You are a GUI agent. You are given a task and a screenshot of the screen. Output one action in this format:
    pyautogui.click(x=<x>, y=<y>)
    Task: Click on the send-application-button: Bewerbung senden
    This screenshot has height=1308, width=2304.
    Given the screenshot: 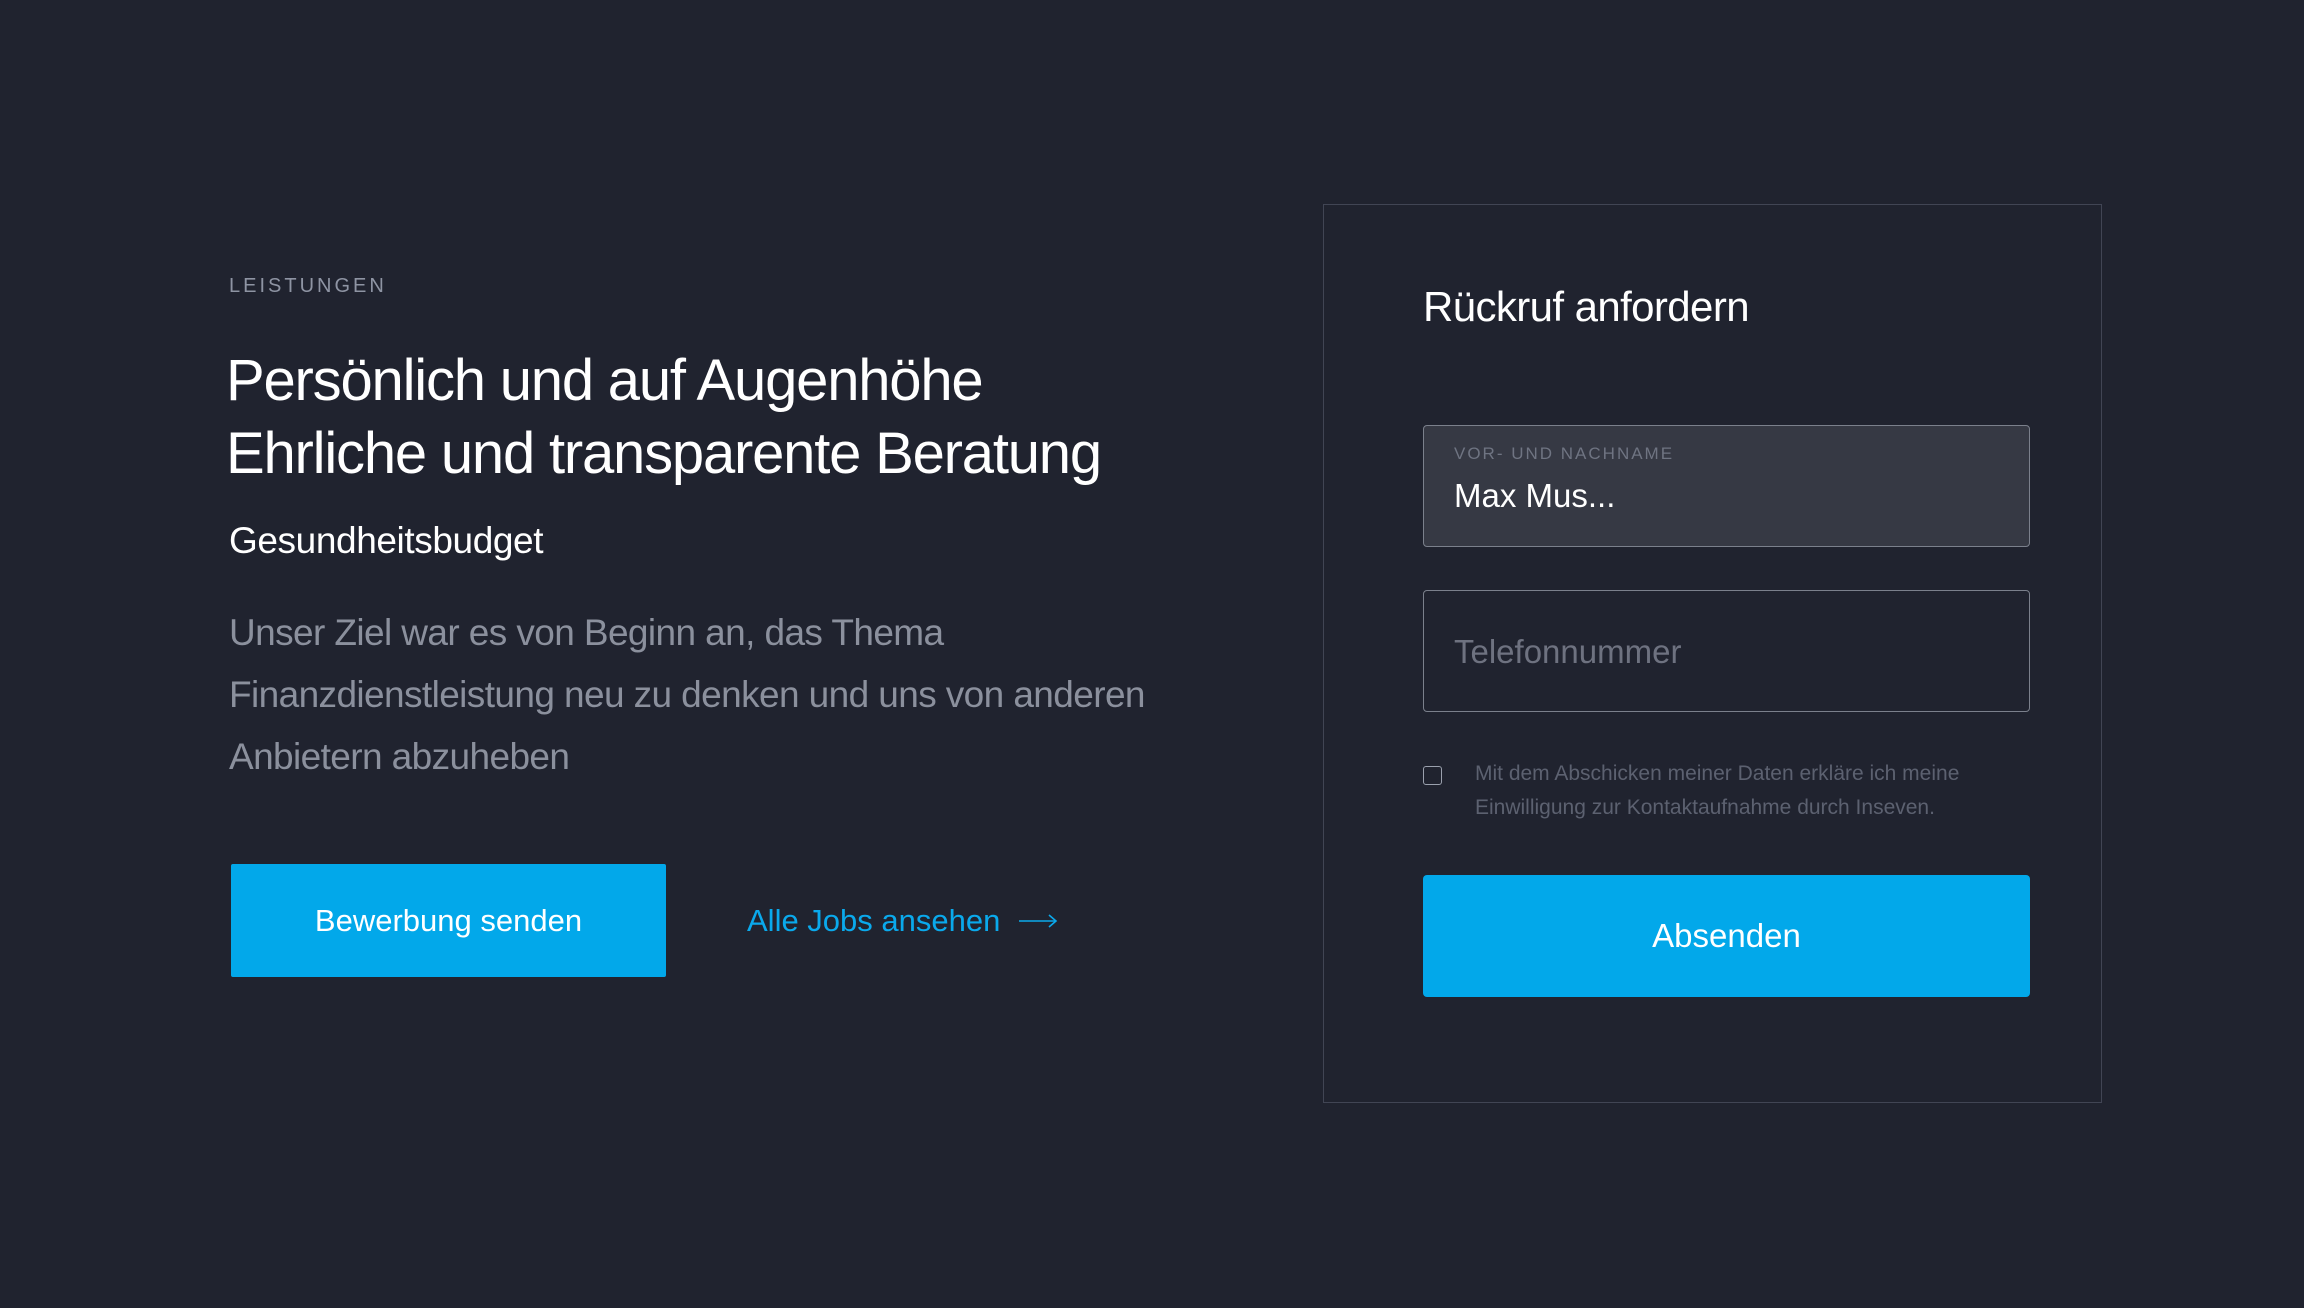 What is the action you would take?
    pyautogui.click(x=448, y=920)
    